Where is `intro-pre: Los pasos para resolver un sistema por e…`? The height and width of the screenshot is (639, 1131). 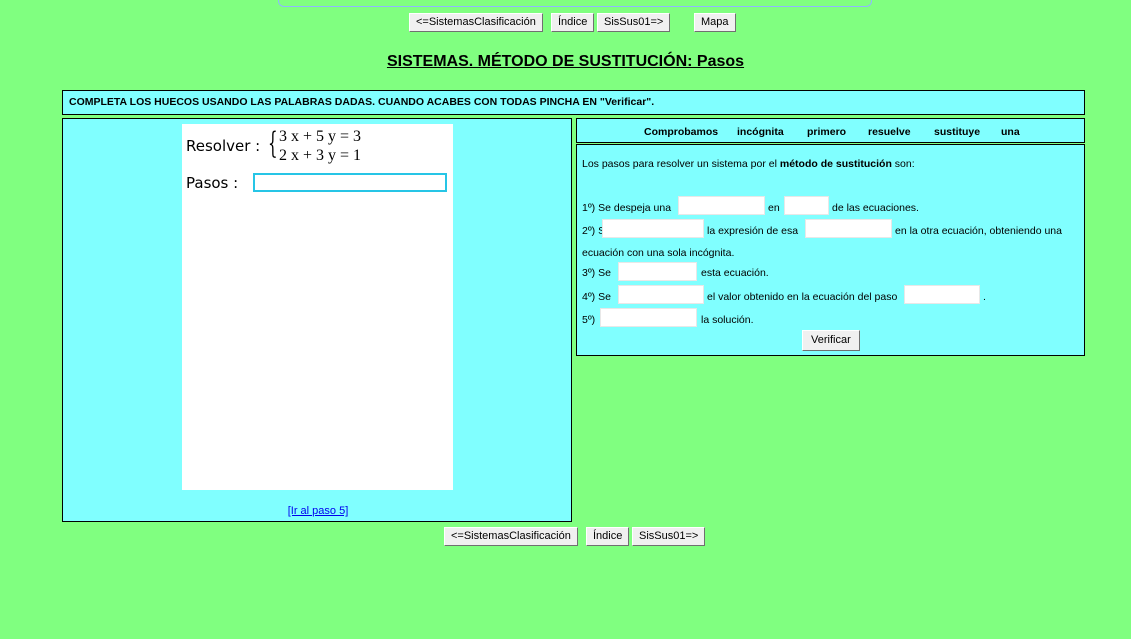 intro-pre: Los pasos para resolver un sistema por e… is located at coordinates (681, 164).